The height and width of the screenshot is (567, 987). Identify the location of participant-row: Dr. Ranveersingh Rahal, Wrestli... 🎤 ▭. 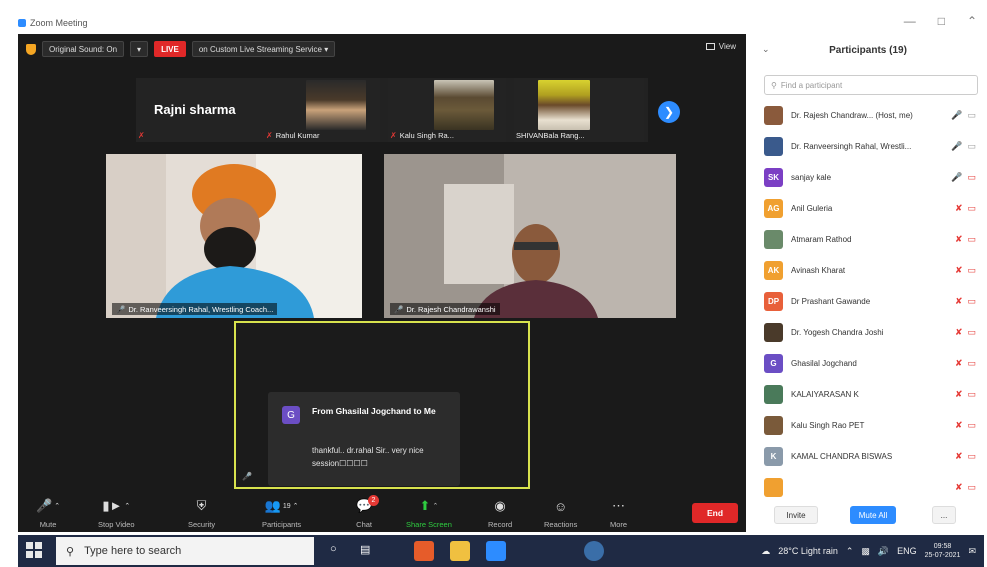
(868, 146).